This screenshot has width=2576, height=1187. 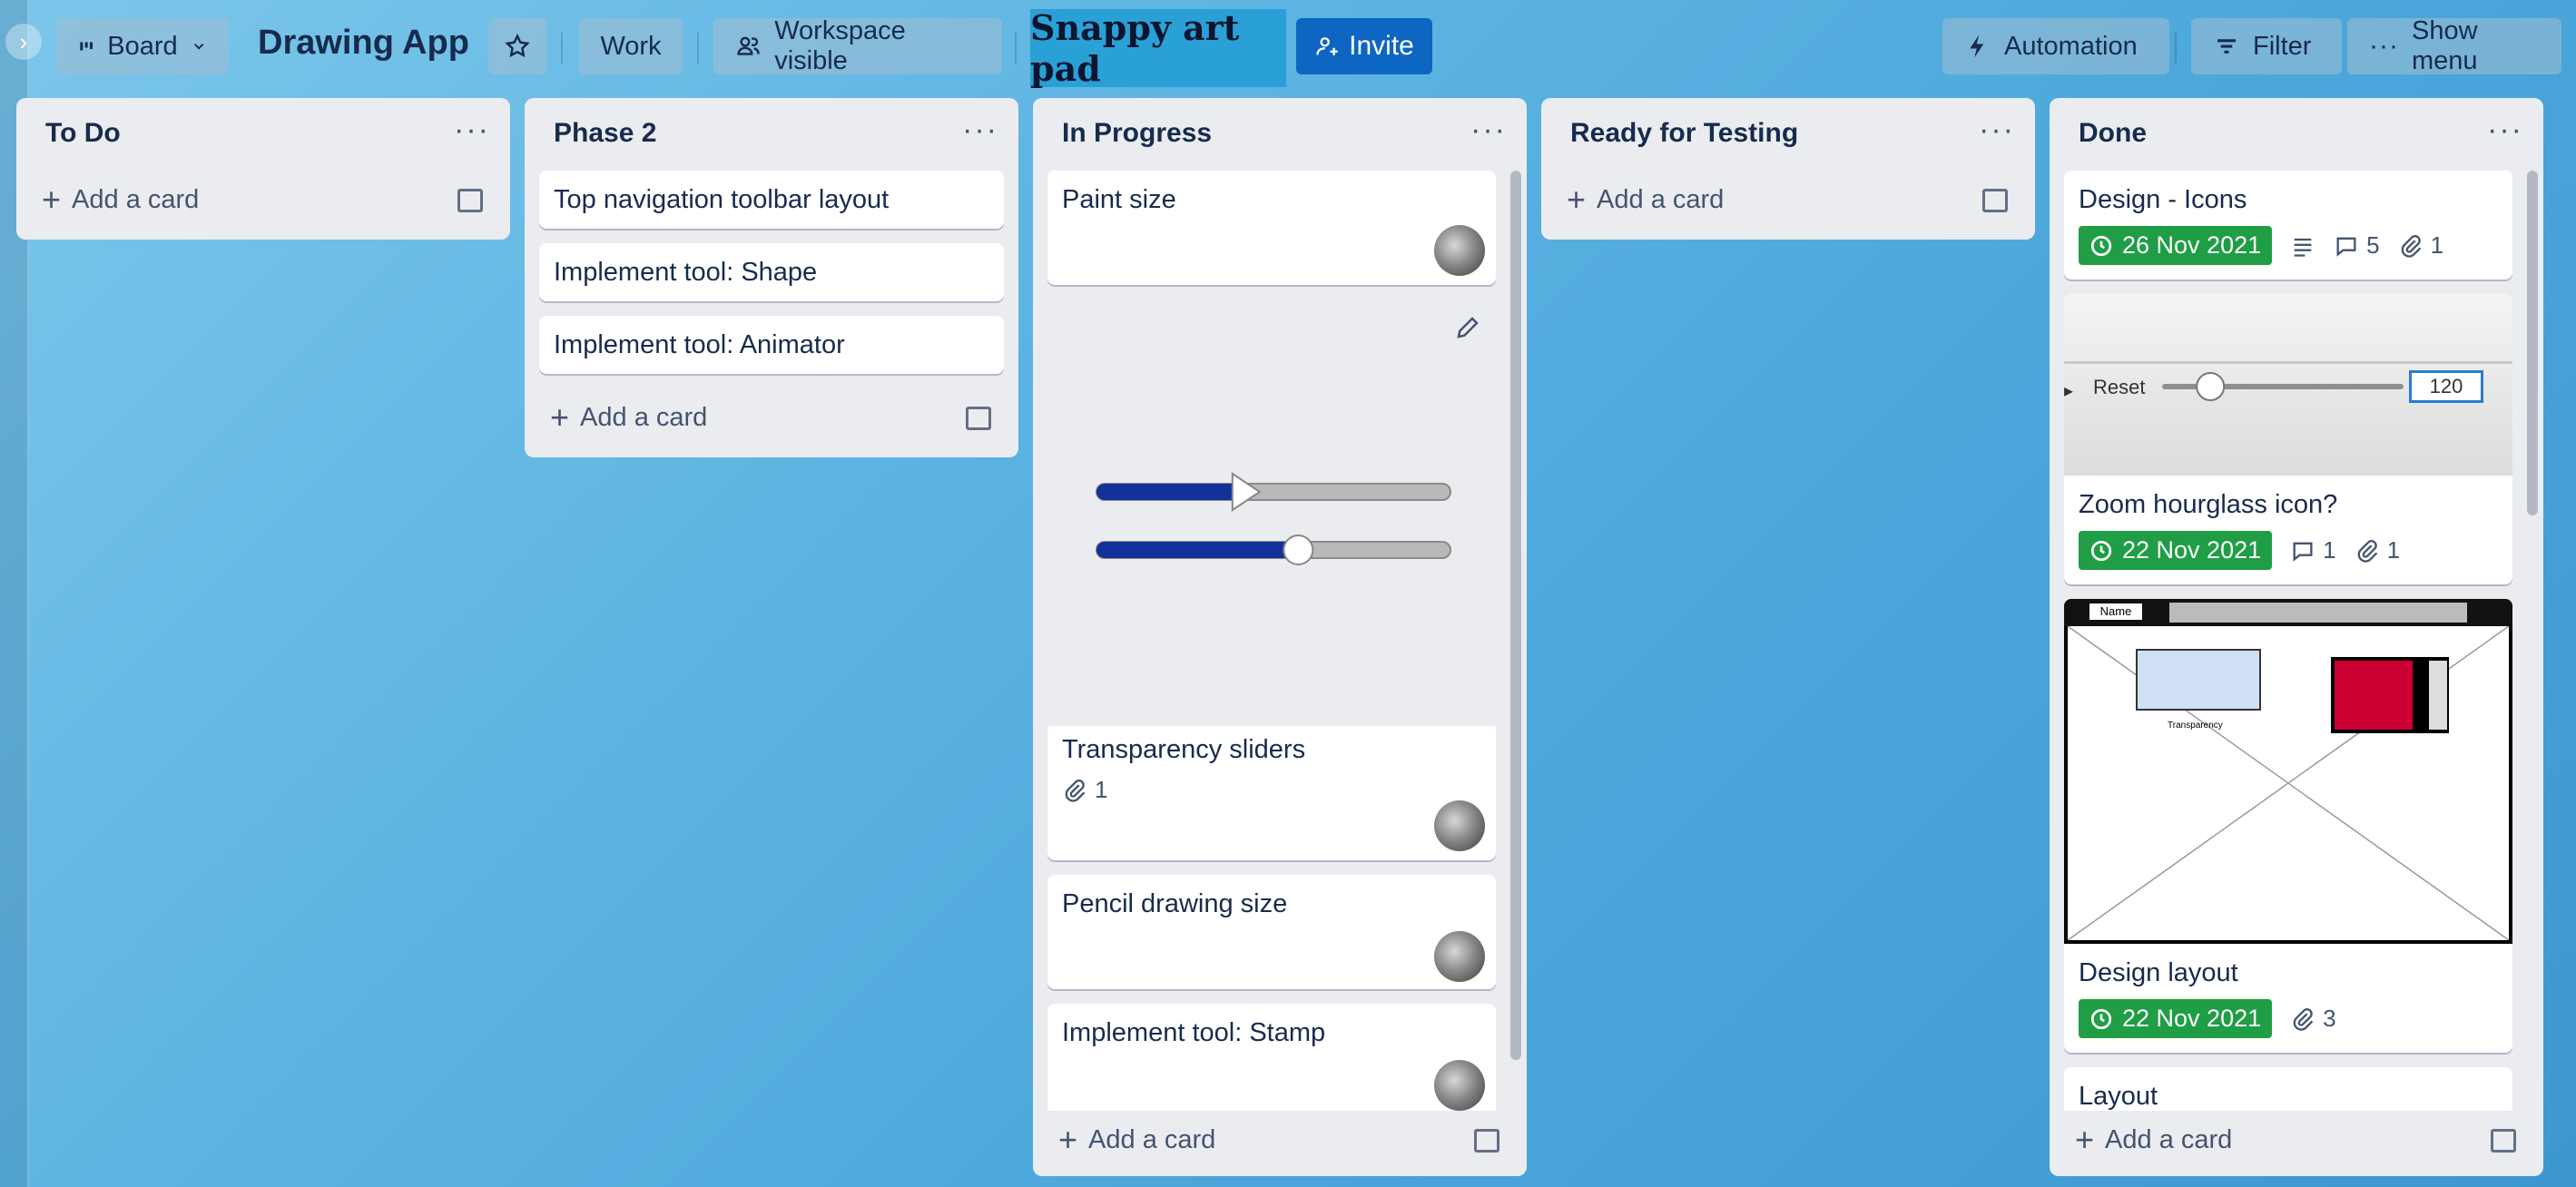 I want to click on card: Paint size, so click(x=1271, y=228).